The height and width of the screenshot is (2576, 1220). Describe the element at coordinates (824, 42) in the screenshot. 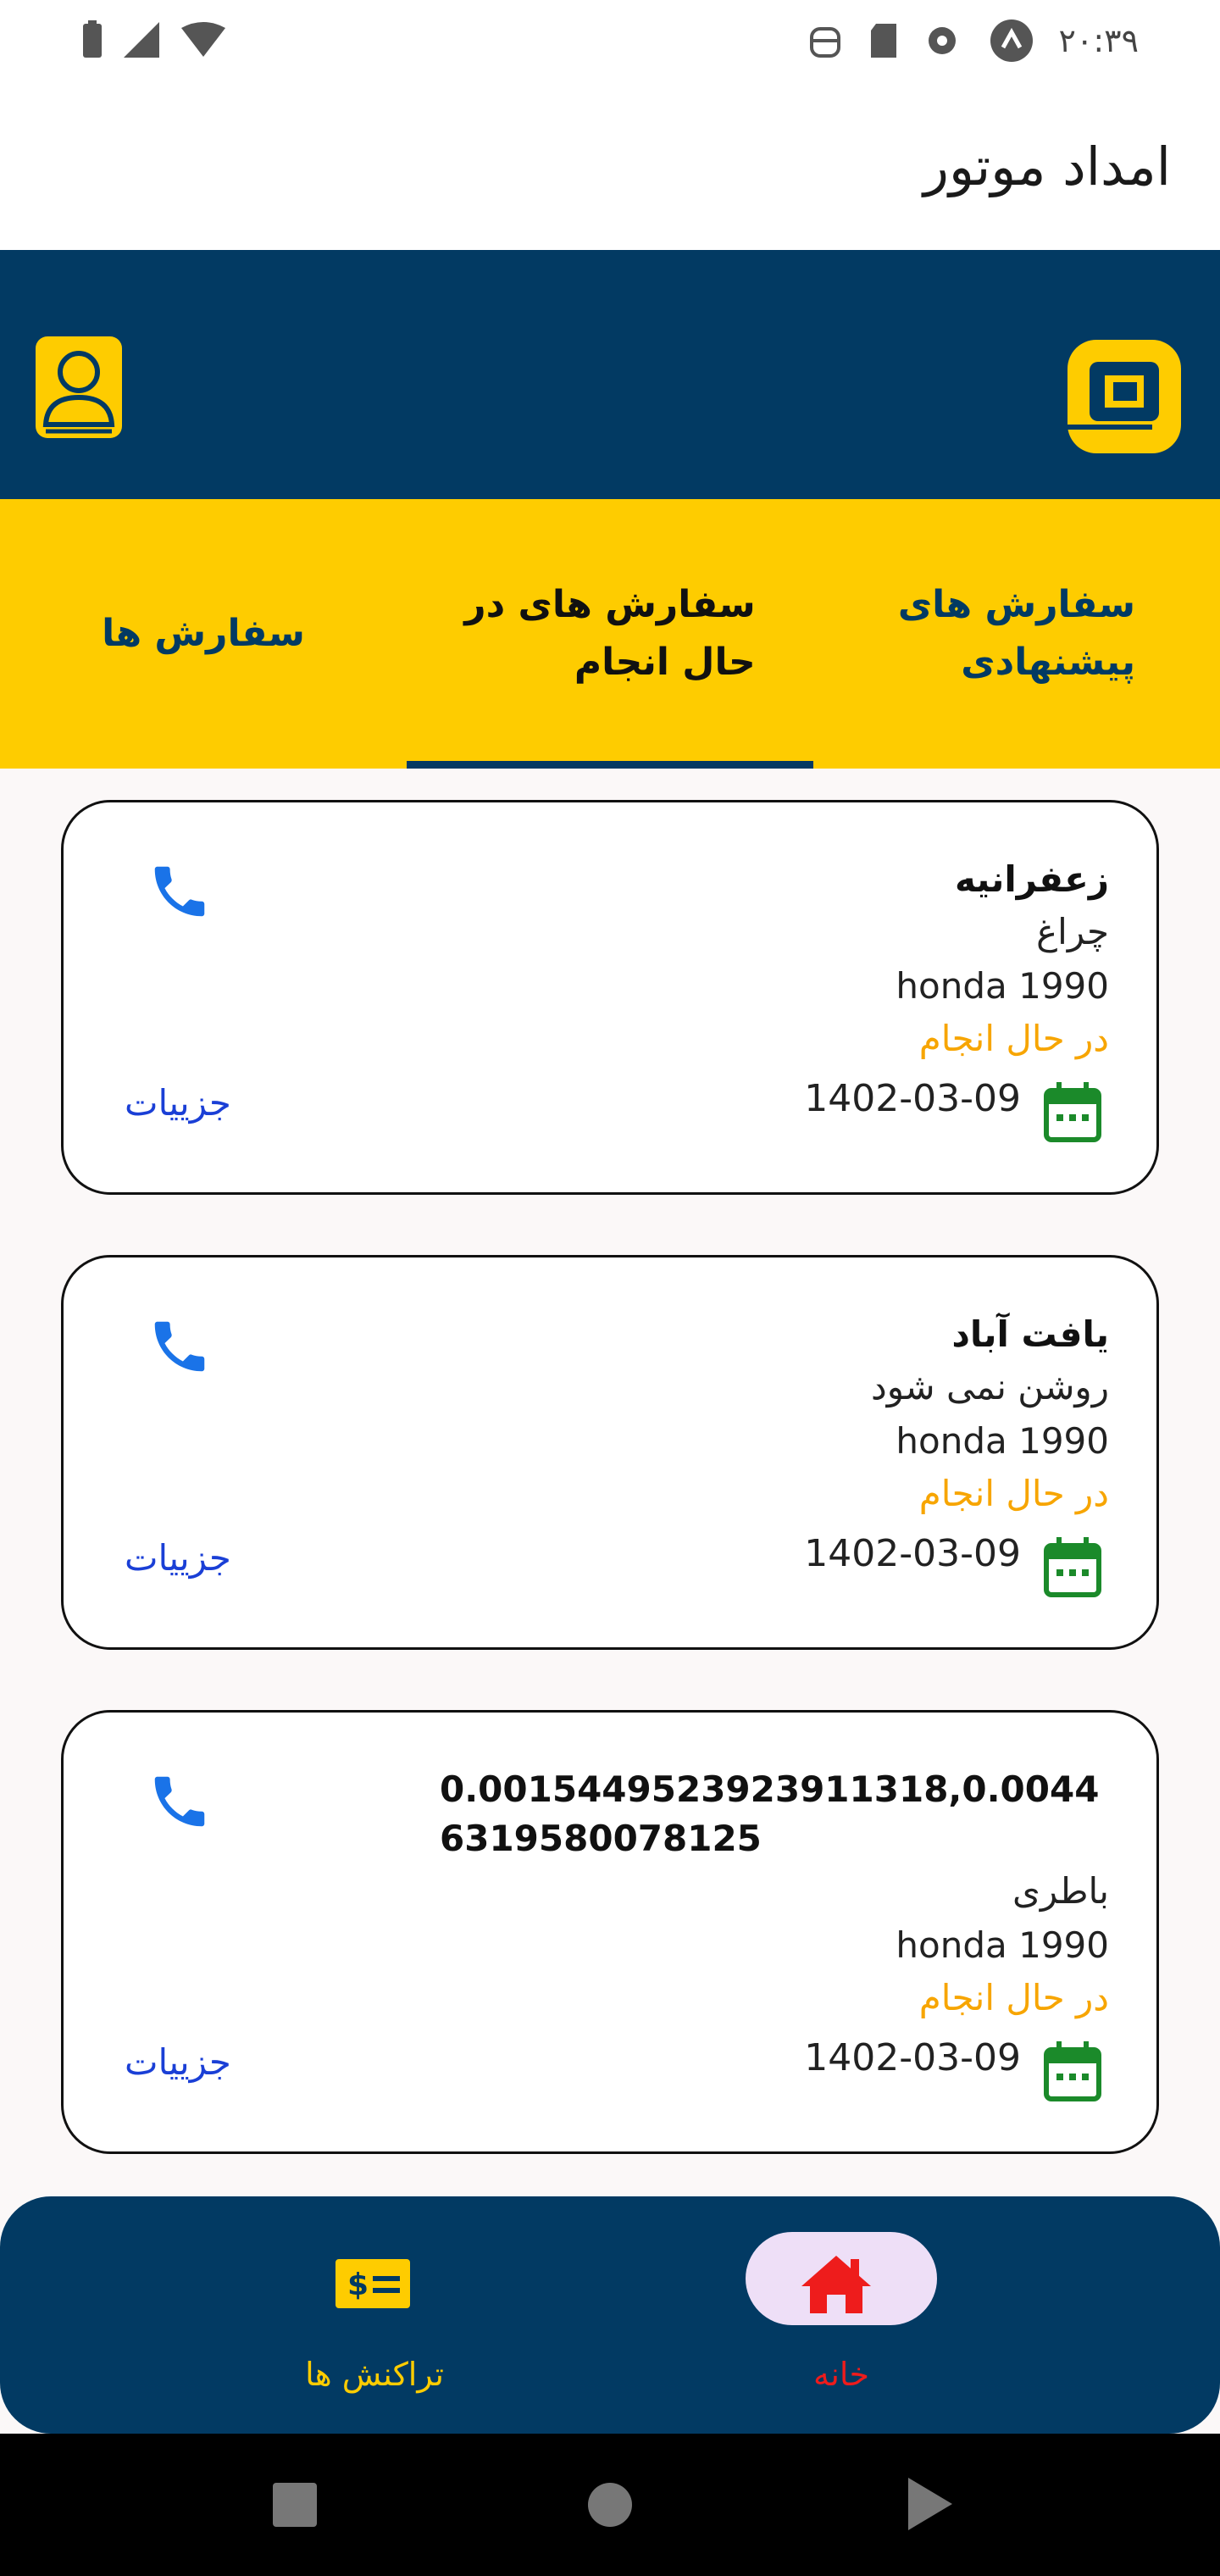

I see `android-icon` at that location.